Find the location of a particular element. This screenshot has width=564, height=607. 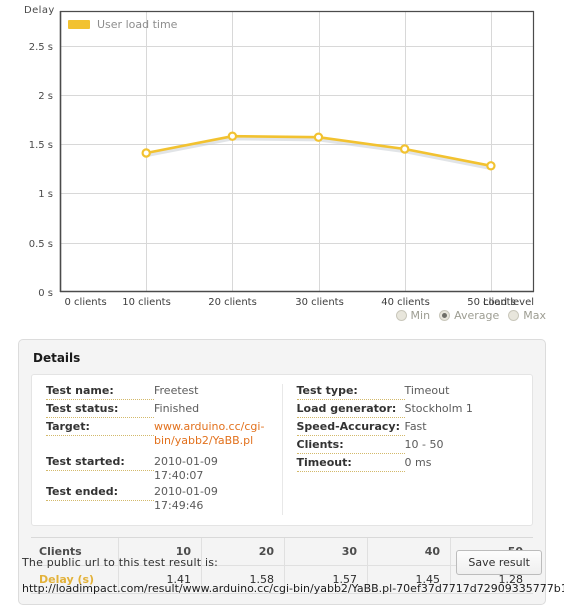

detail-value: Timeout is located at coordinates (427, 390).